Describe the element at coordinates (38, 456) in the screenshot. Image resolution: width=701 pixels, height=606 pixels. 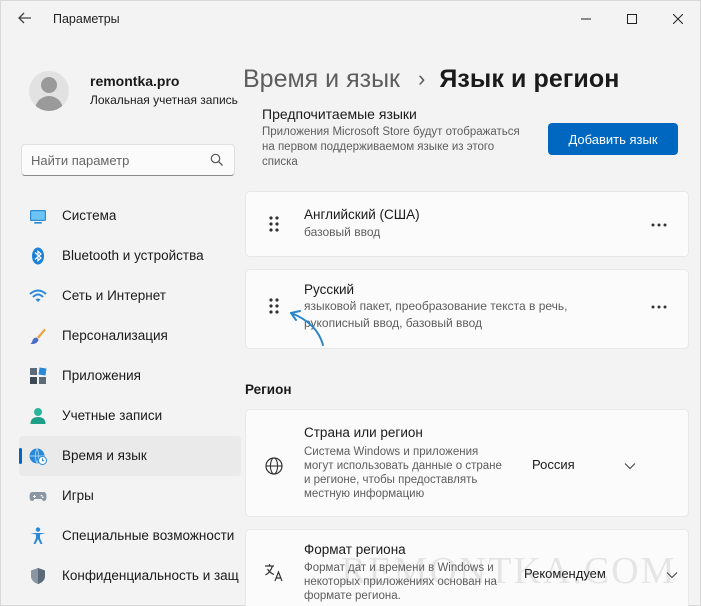
I see `time-language-icon` at that location.